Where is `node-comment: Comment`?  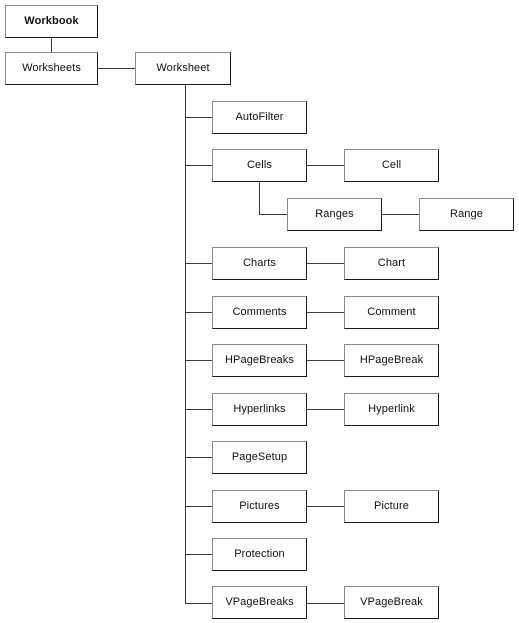 node-comment: Comment is located at coordinates (391, 312).